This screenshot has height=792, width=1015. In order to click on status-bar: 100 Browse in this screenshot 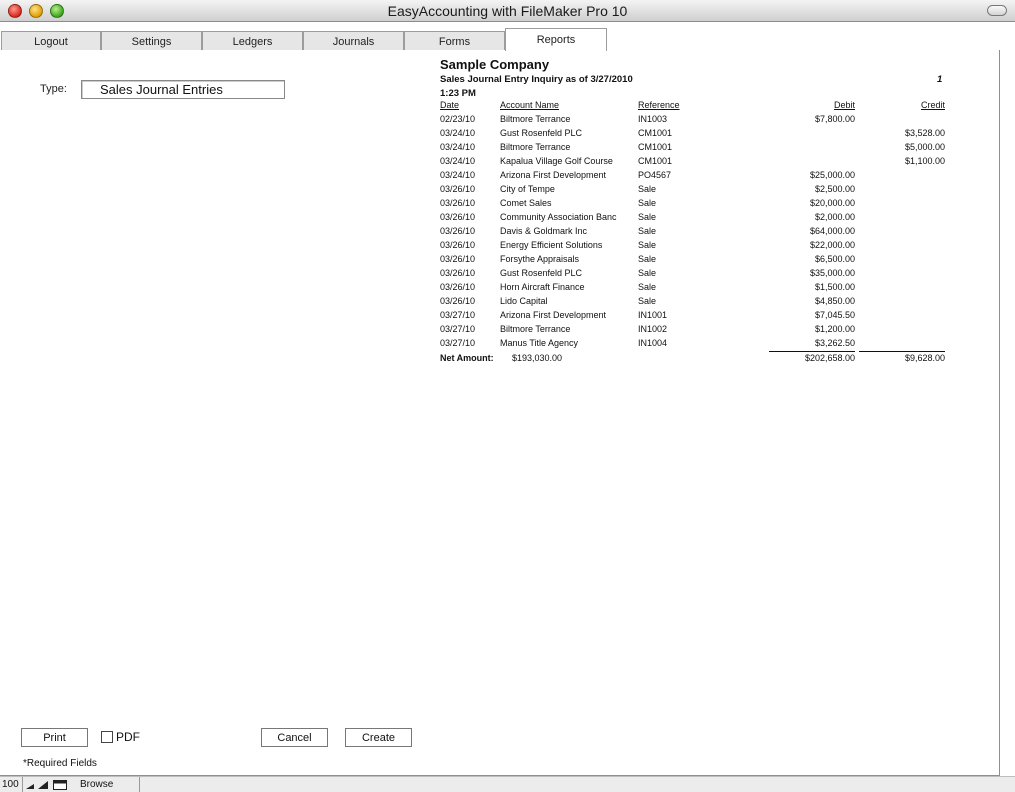, I will do `click(507, 784)`.